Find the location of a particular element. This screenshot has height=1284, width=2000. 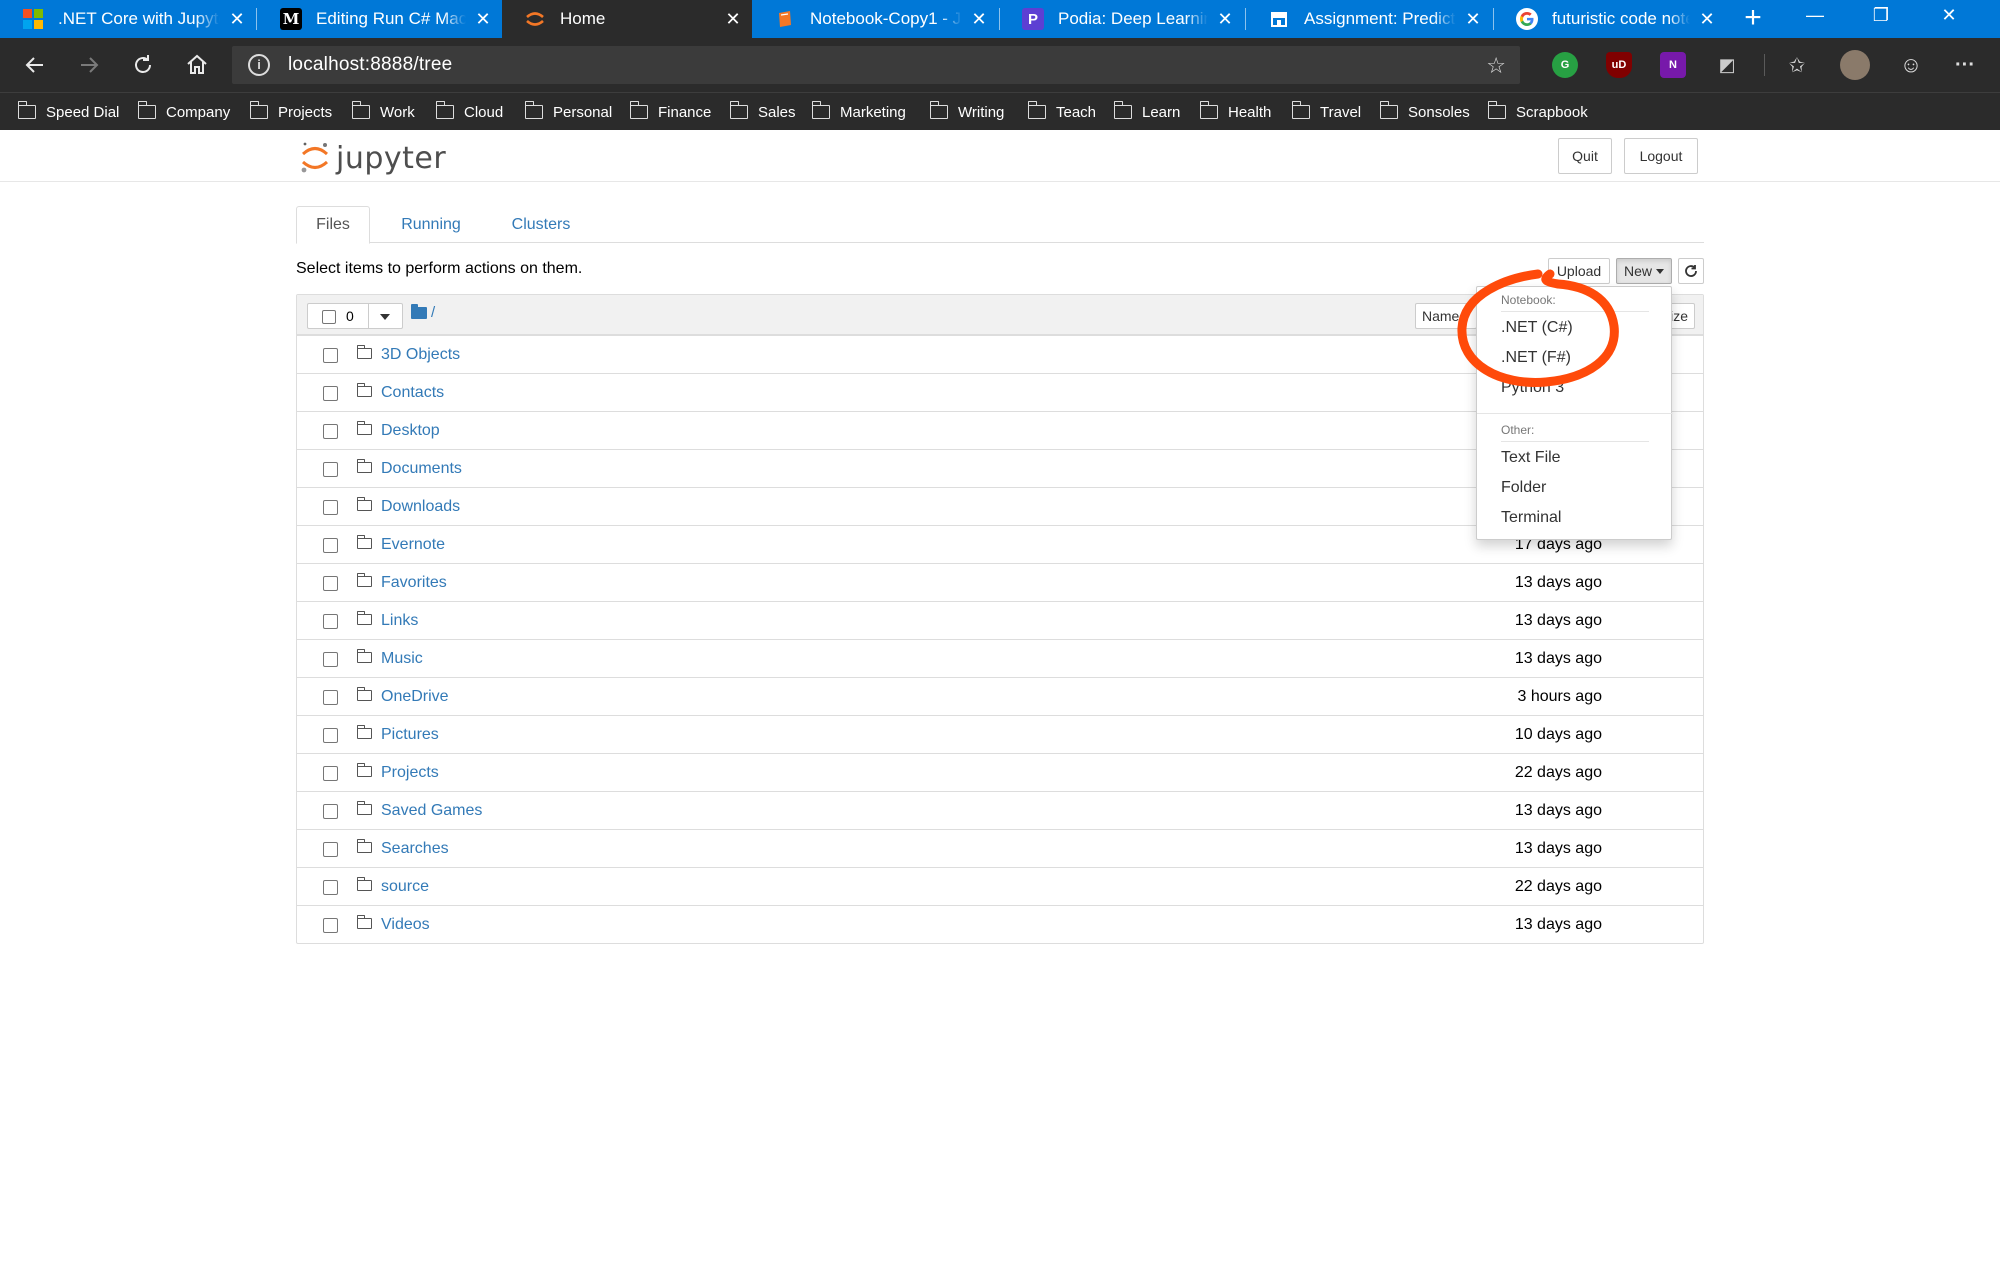

bookmark-folder: Sonsoles is located at coordinates (1424, 112).